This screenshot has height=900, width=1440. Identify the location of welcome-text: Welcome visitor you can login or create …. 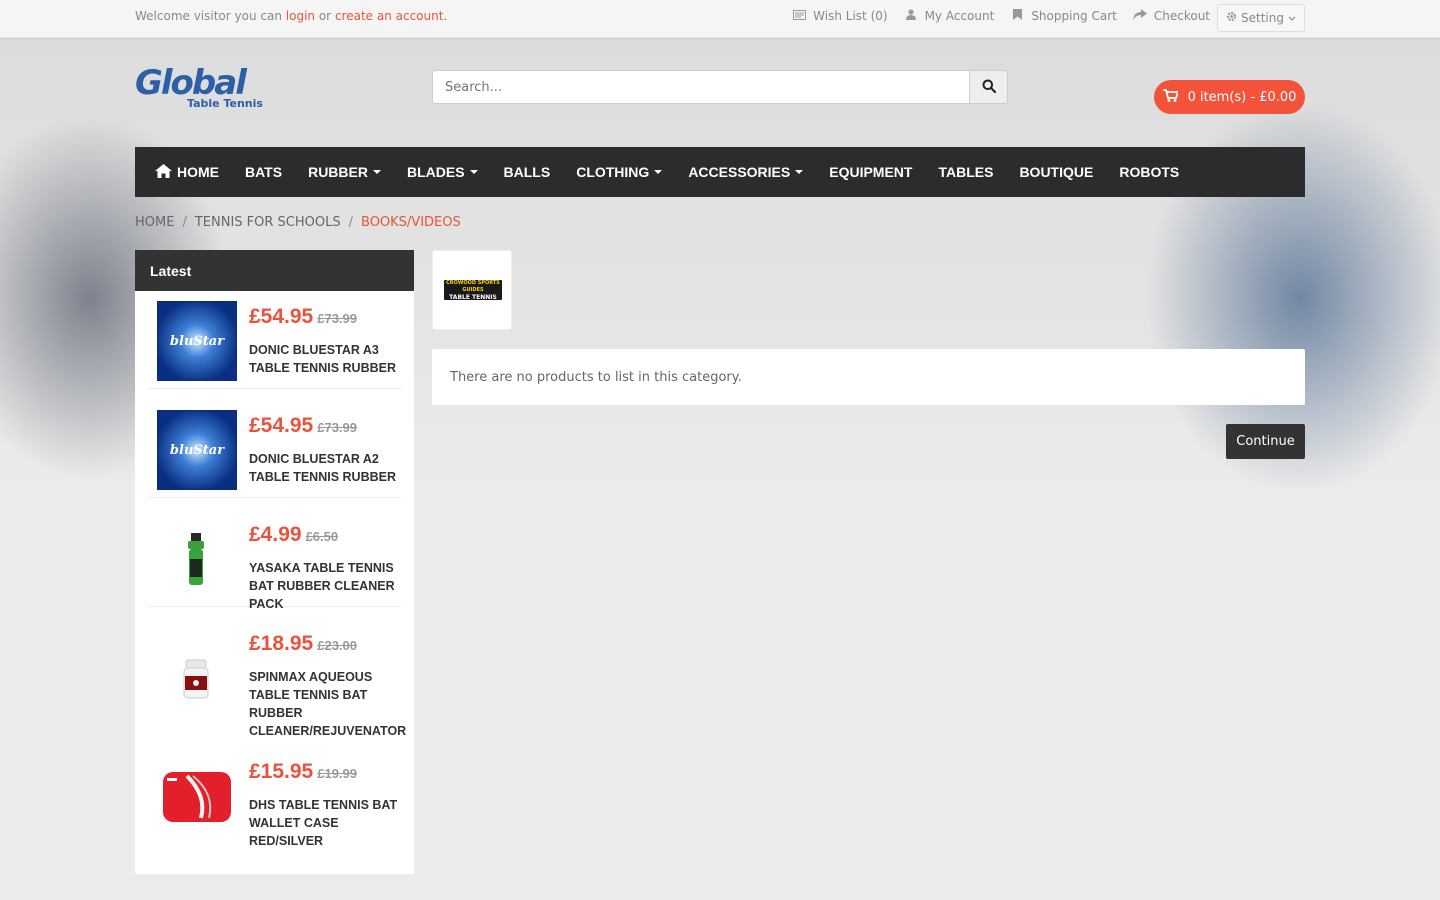
(291, 16).